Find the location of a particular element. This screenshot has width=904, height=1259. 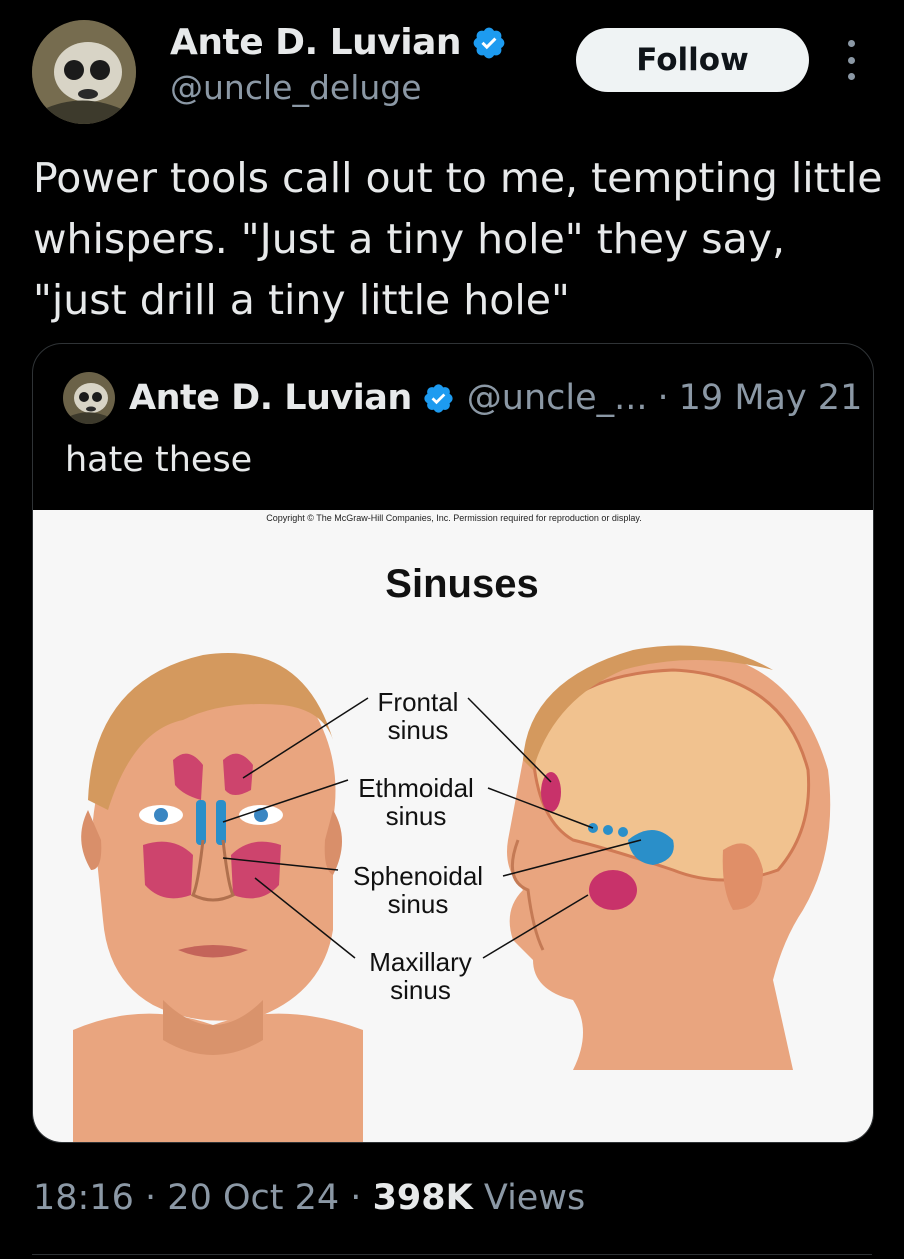

quoted-tweet-text: hate these is located at coordinates (159, 460).